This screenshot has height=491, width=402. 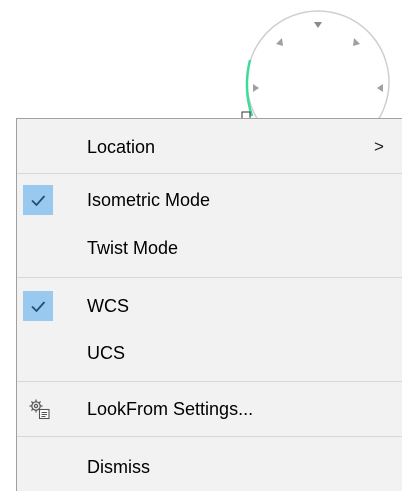 What do you see at coordinates (209, 353) in the screenshot?
I see `menu-item-ucs: UCS` at bounding box center [209, 353].